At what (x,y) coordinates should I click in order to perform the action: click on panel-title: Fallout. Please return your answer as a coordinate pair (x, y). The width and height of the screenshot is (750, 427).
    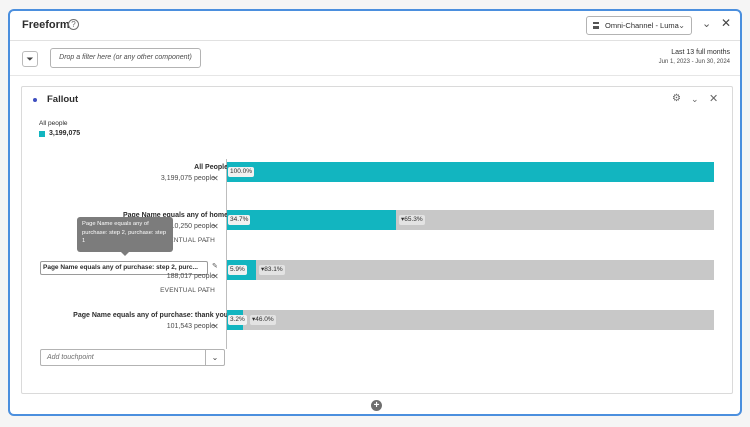
    Looking at the image, I should click on (62, 99).